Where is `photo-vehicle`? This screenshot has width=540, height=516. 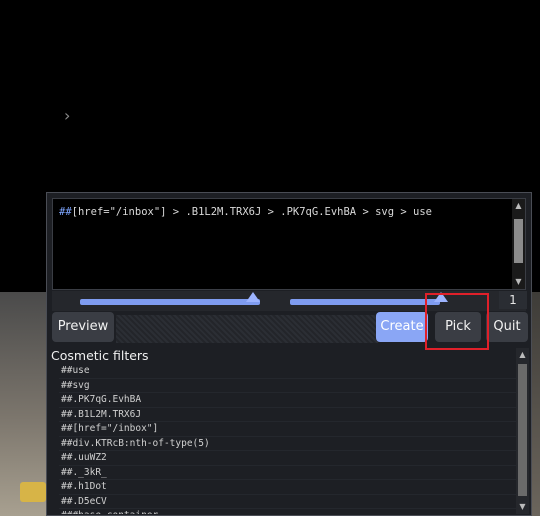 photo-vehicle is located at coordinates (33, 492).